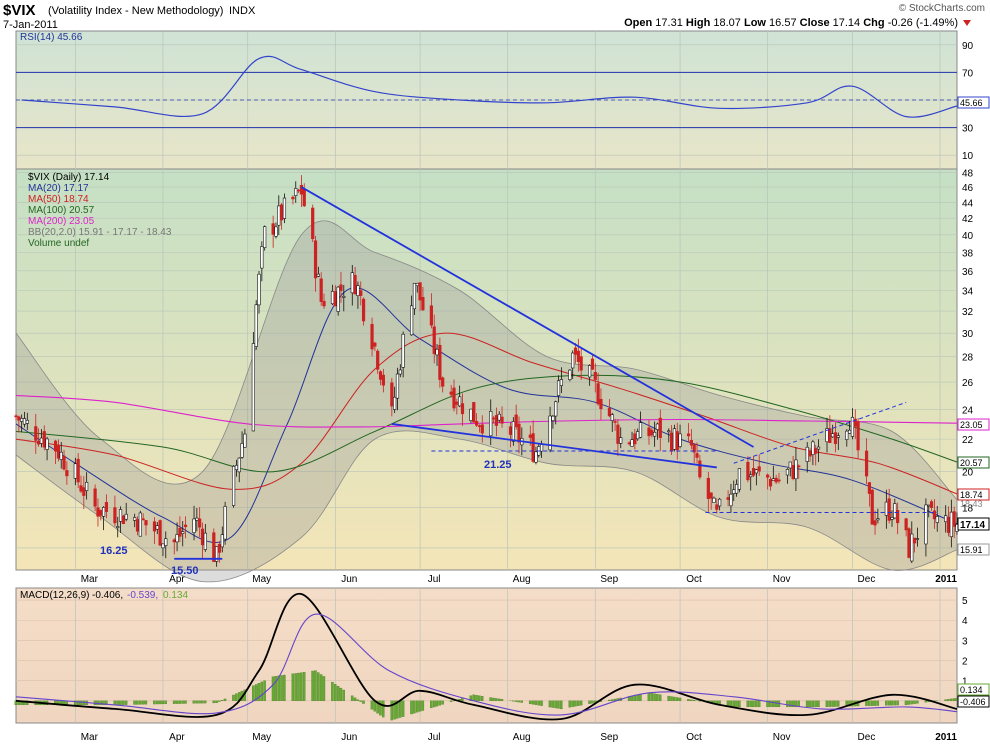 The height and width of the screenshot is (749, 990). Describe the element at coordinates (434, 579) in the screenshot. I see `month-label: Jul` at that location.